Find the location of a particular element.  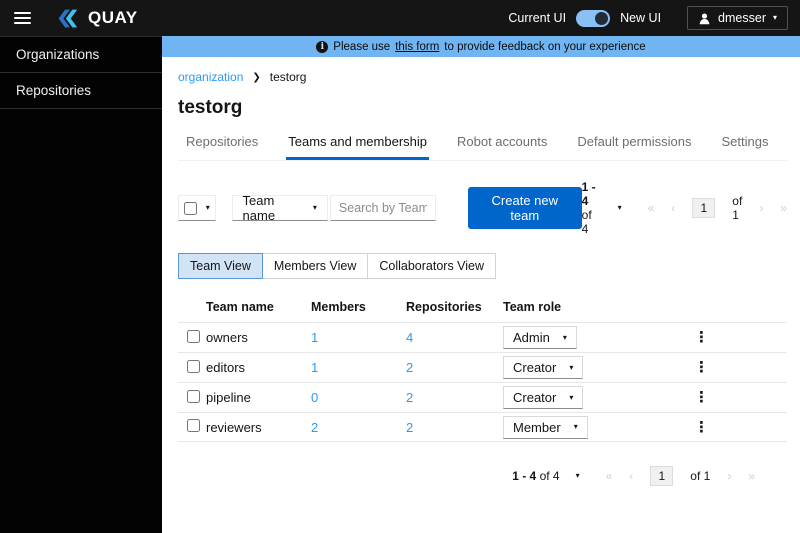

tab-teams-and-membership: Teams and membership is located at coordinates (357, 145).